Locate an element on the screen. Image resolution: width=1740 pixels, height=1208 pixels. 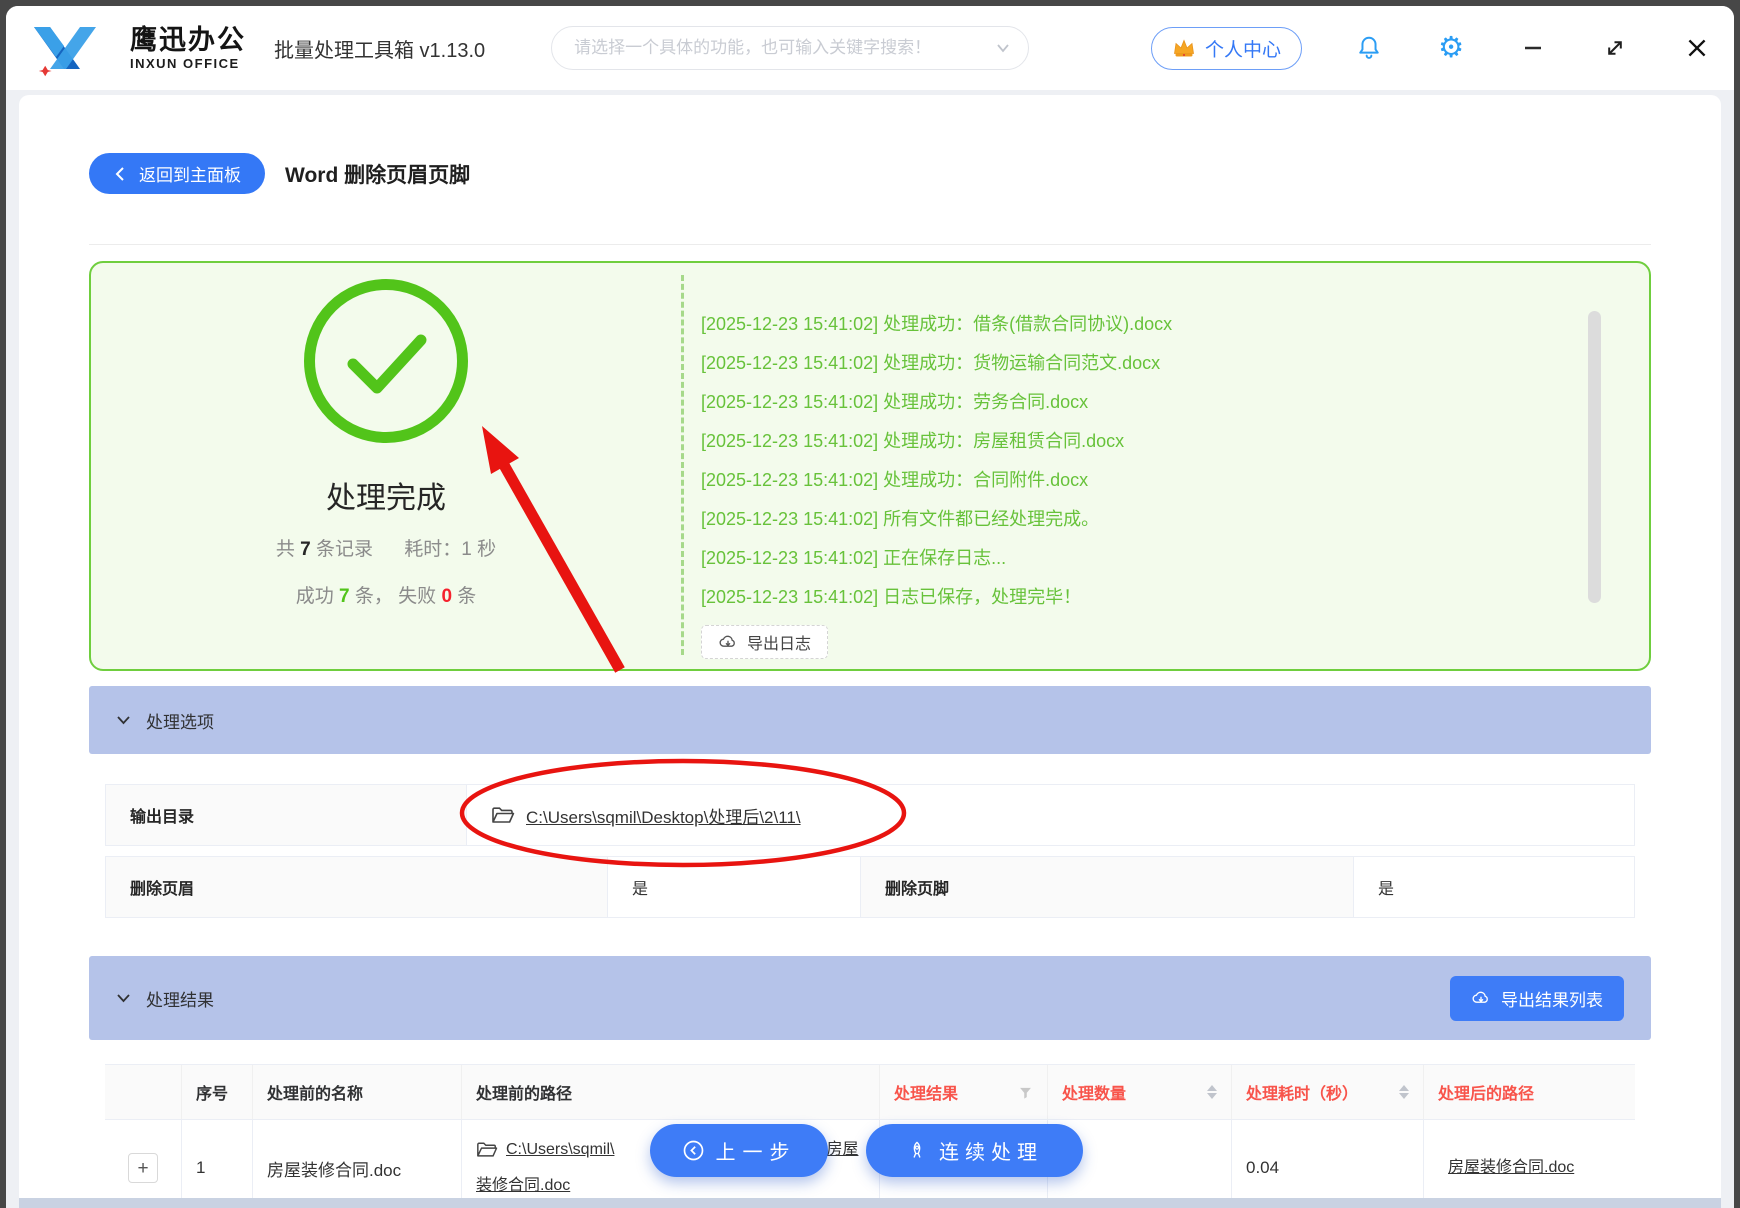
col-index: 序号 is located at coordinates (217, 1092).